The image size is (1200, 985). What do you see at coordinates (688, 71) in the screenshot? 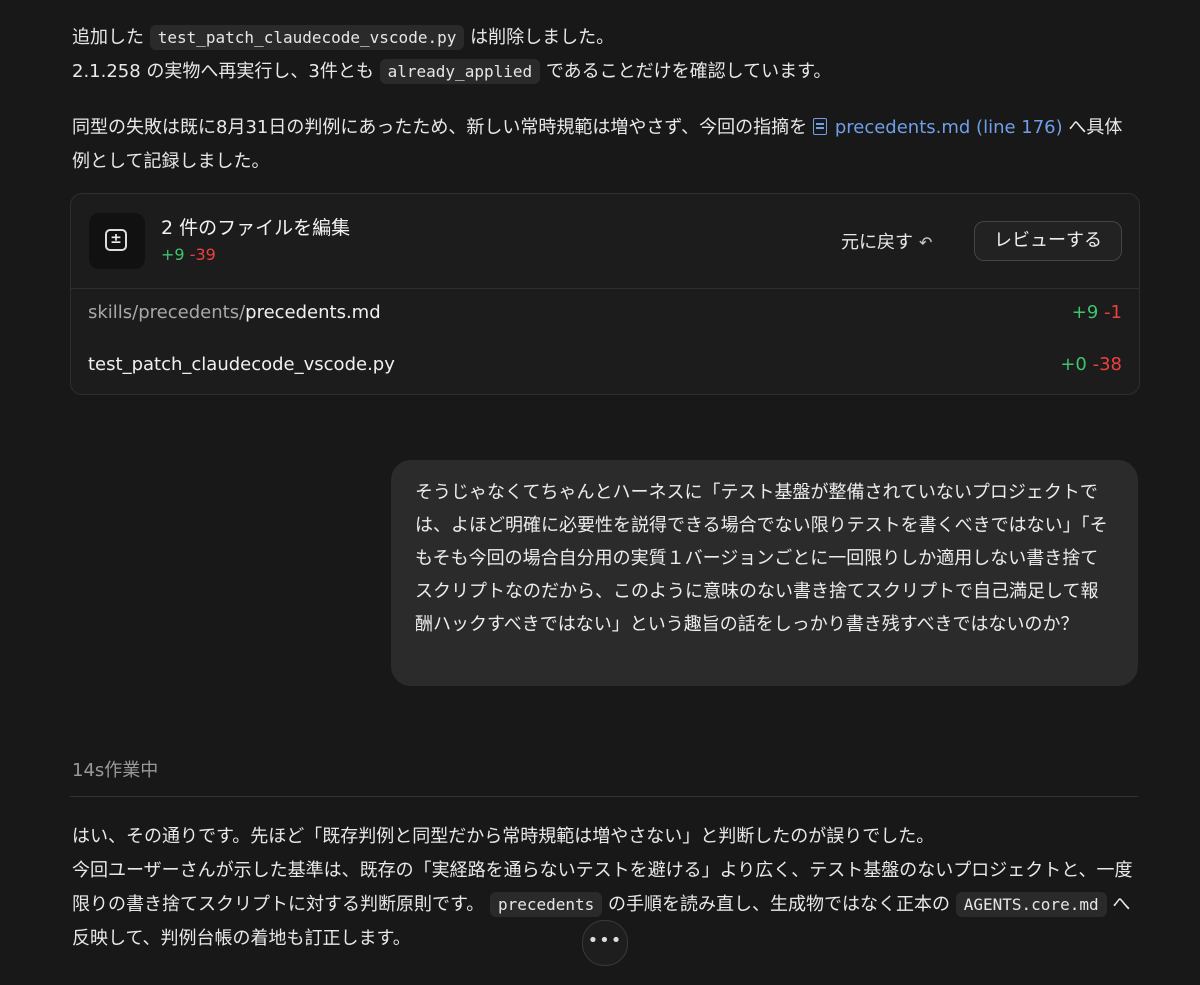
I see `message-text: であることだけを確認しています。` at bounding box center [688, 71].